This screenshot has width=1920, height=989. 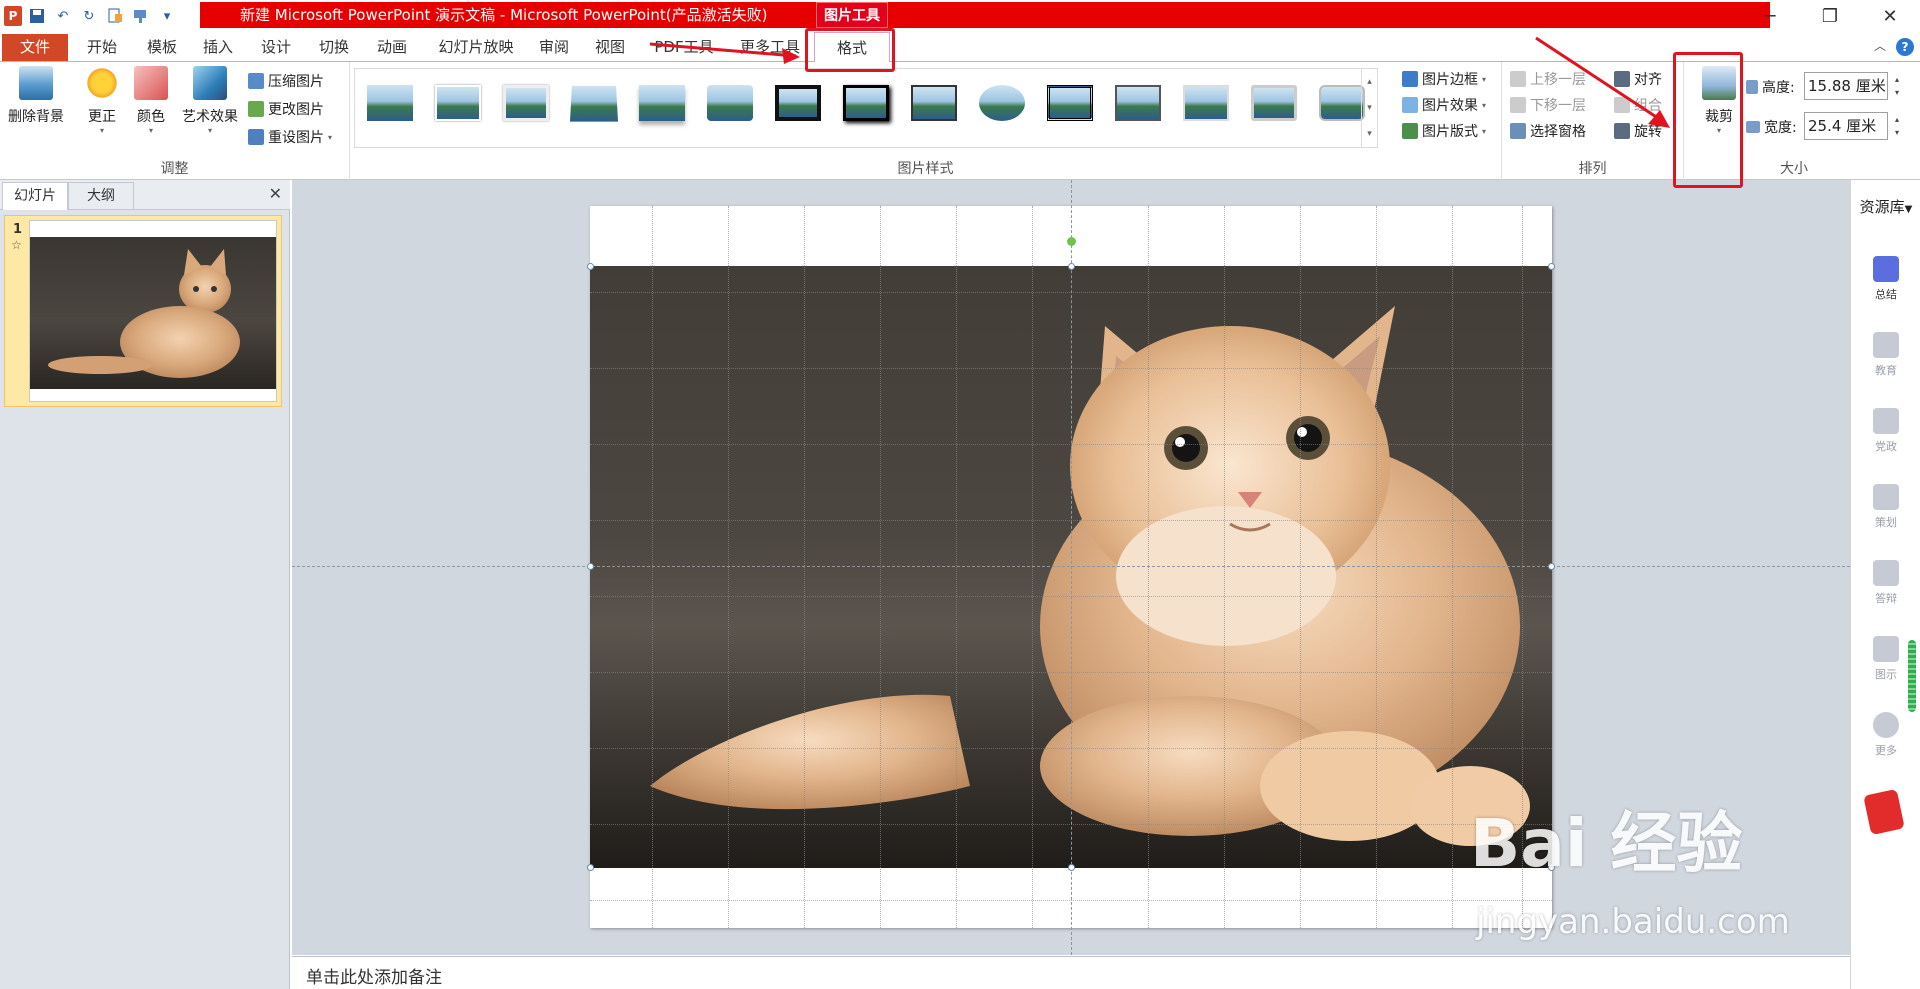 What do you see at coordinates (296, 82) in the screenshot?
I see `compress-label: 压缩图片` at bounding box center [296, 82].